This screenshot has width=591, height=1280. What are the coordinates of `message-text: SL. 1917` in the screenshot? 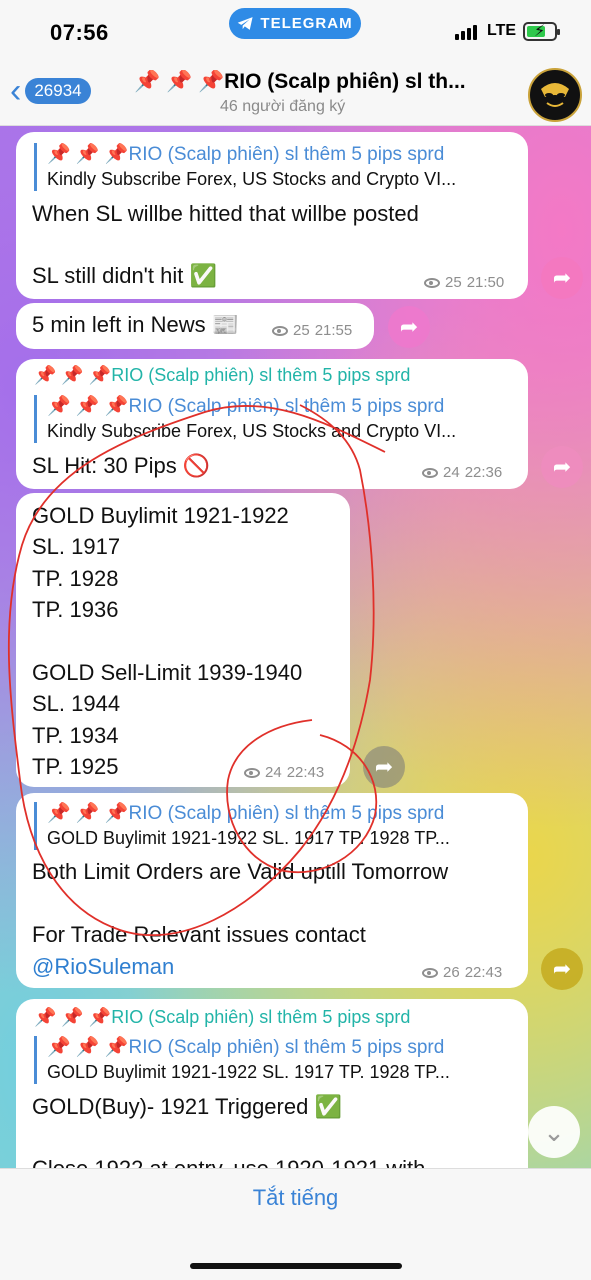 It's located at (76, 546).